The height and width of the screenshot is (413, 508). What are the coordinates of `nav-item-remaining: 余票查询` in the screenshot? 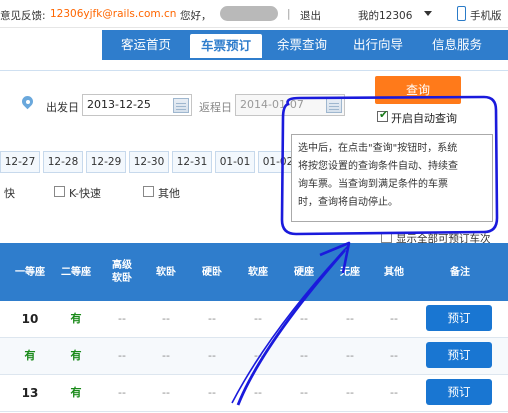 It's located at (302, 45).